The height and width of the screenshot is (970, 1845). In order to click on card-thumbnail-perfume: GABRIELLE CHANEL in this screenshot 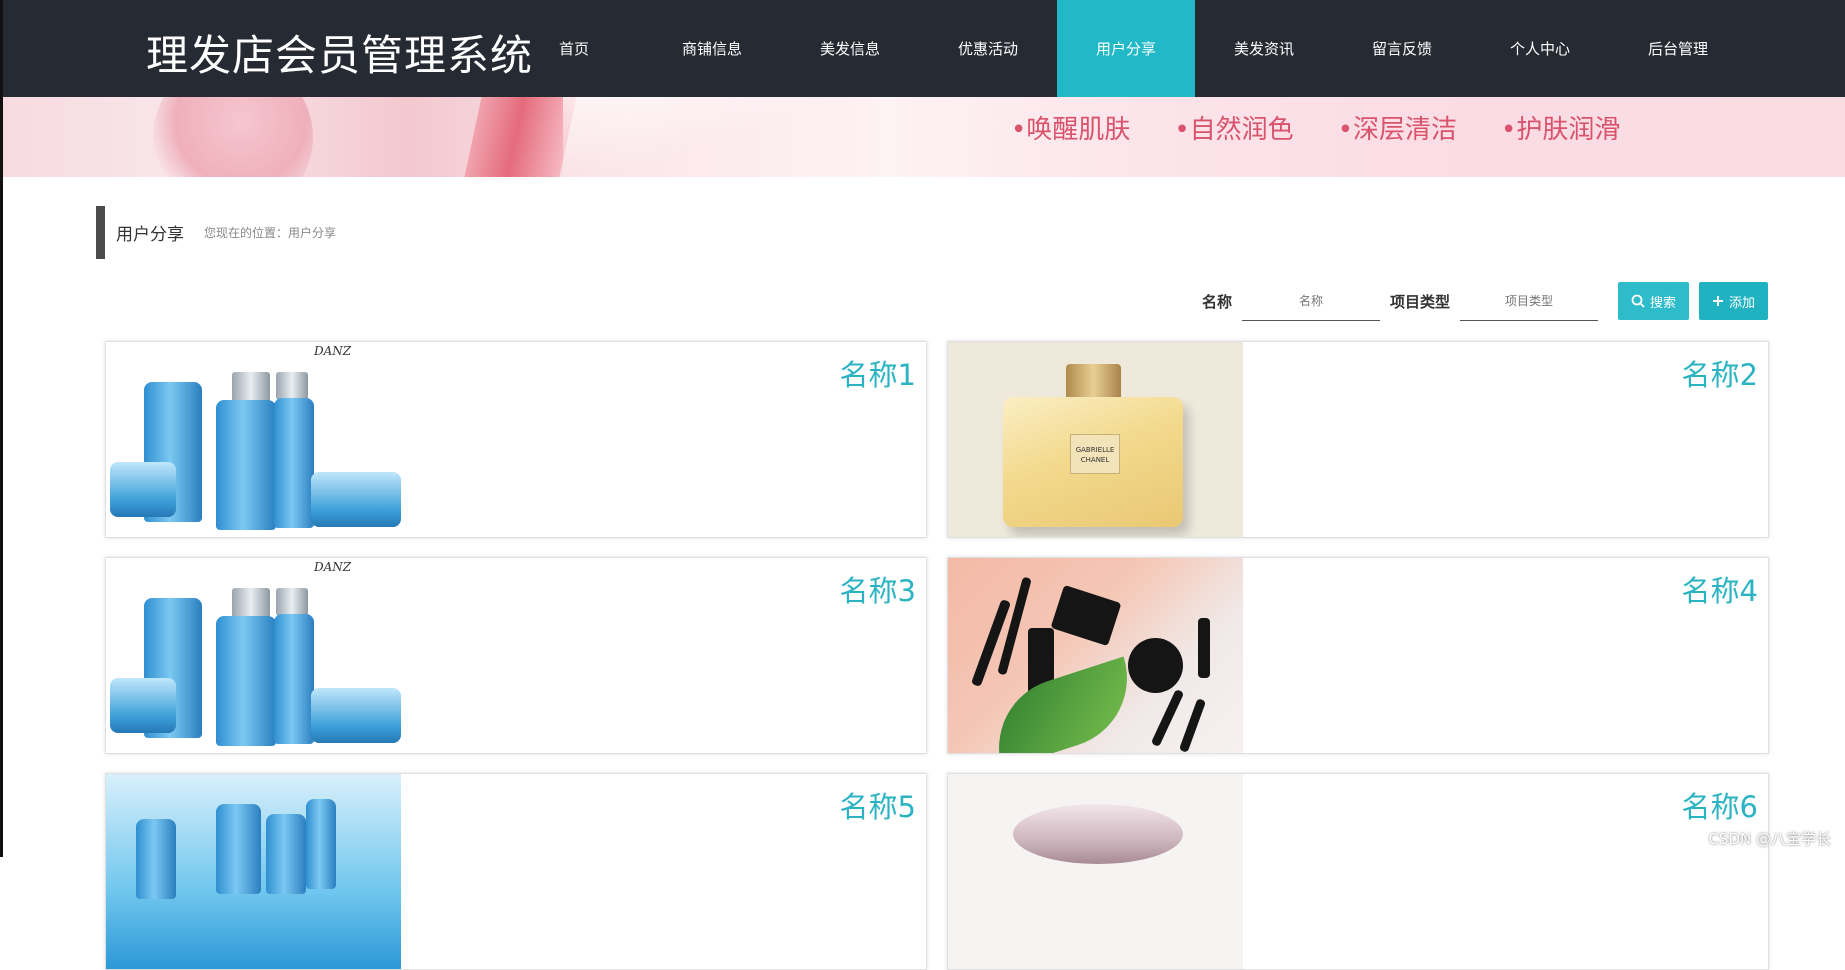, I will do `click(1095, 440)`.